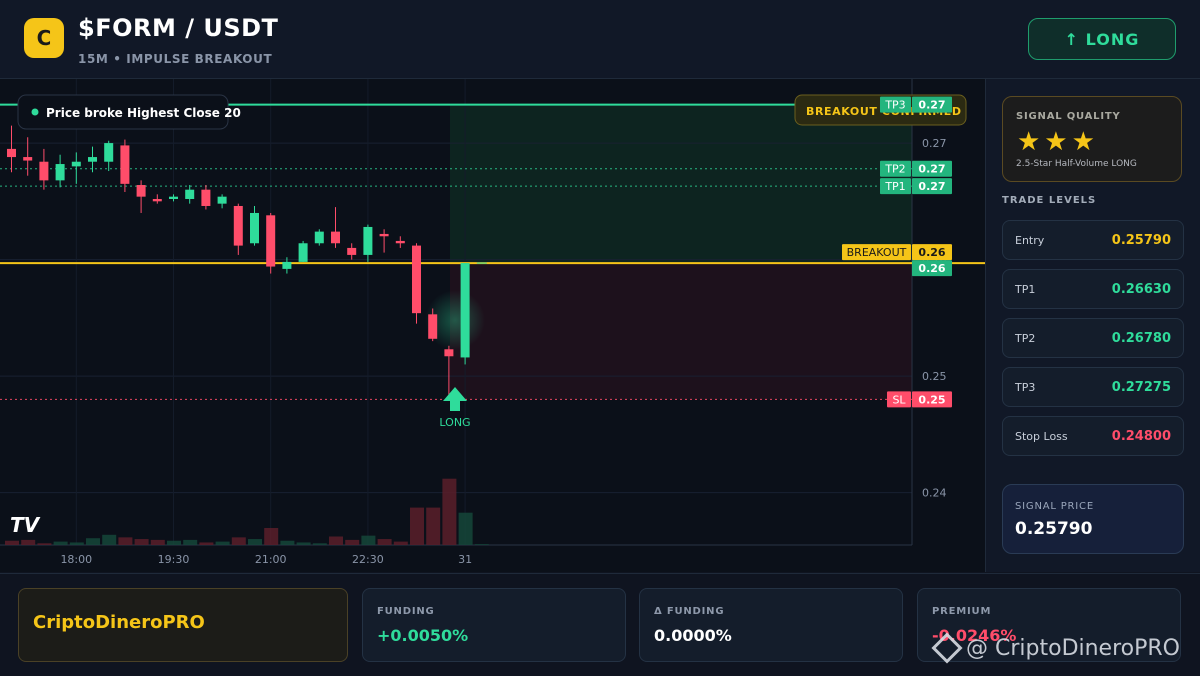  I want to click on trade-level-label: Stop Loss, so click(1041, 436).